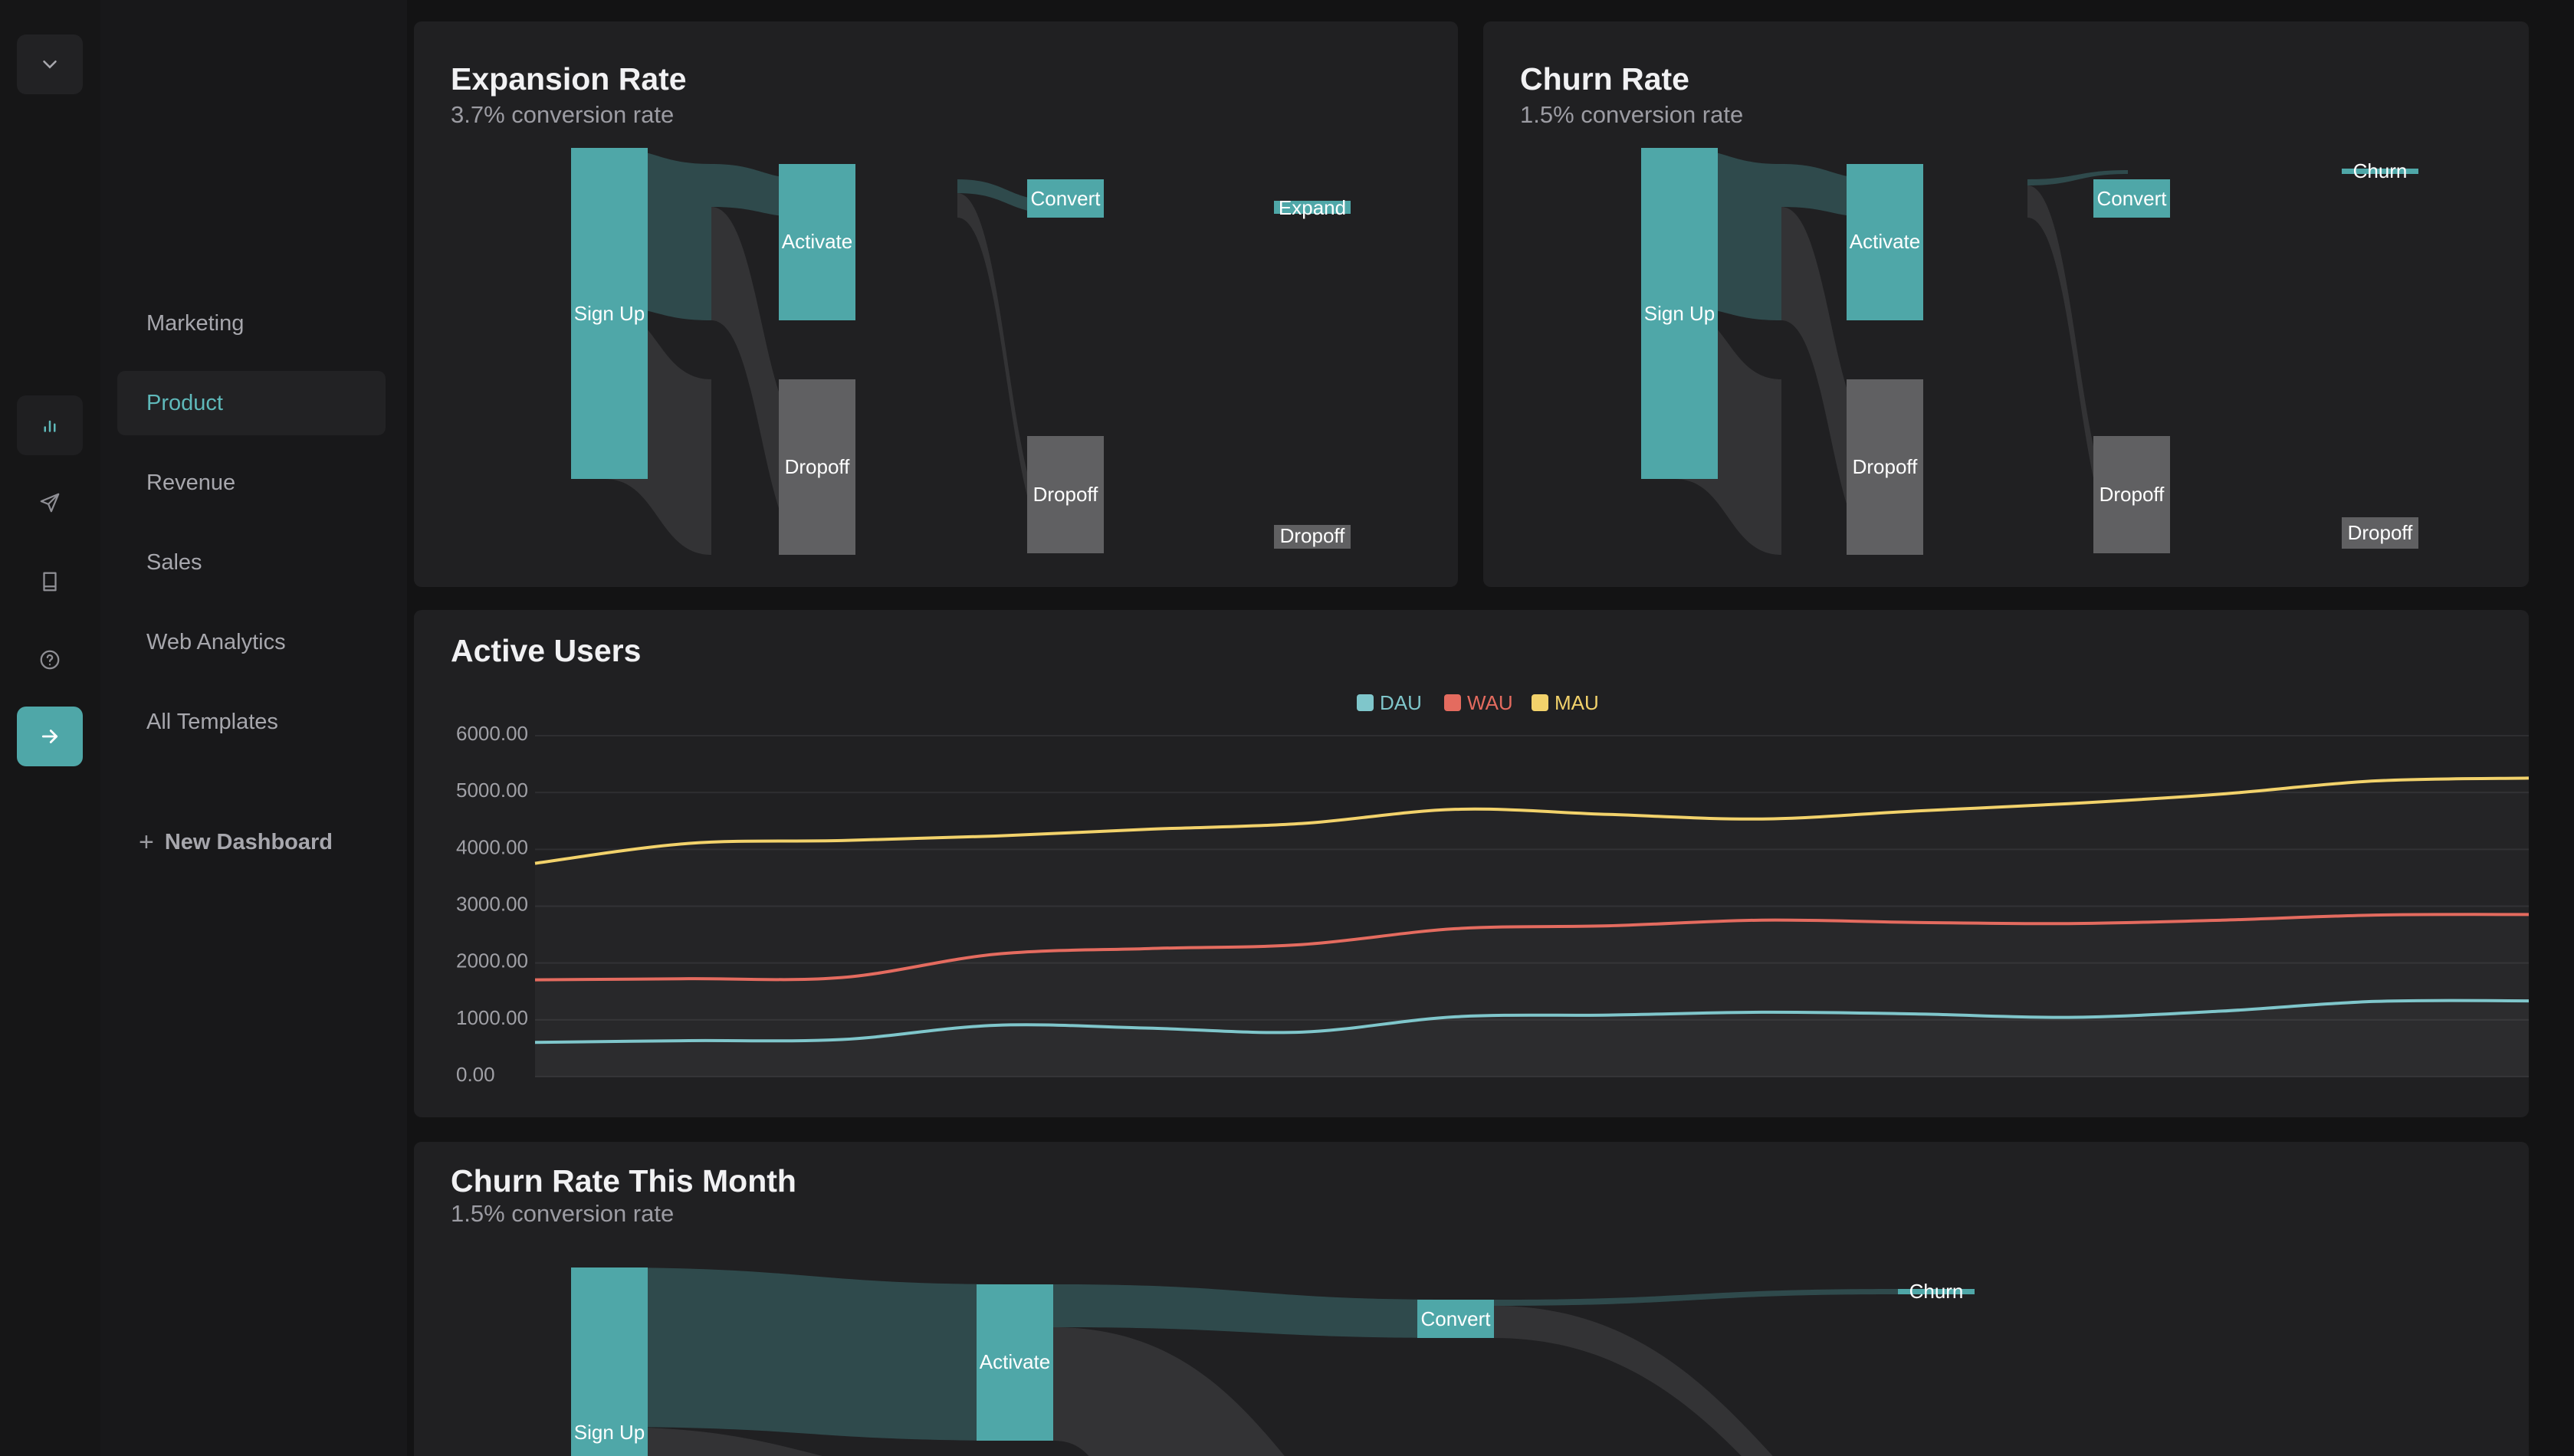 This screenshot has width=2574, height=1456. What do you see at coordinates (492, 846) in the screenshot?
I see `y-tick-label: 4000.00` at bounding box center [492, 846].